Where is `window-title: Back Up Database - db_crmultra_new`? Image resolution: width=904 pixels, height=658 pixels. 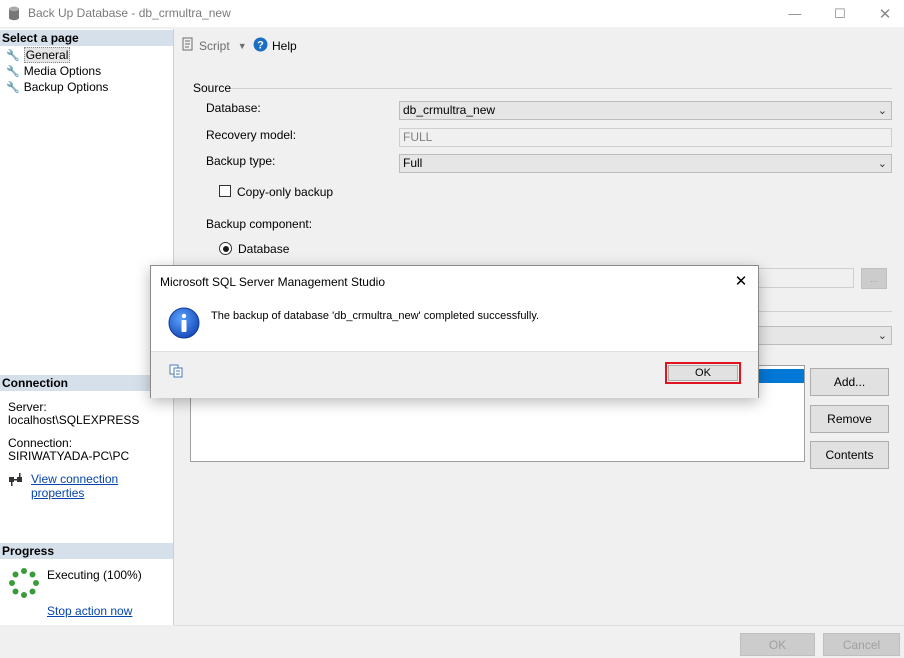 window-title: Back Up Database - db_crmultra_new is located at coordinates (129, 13).